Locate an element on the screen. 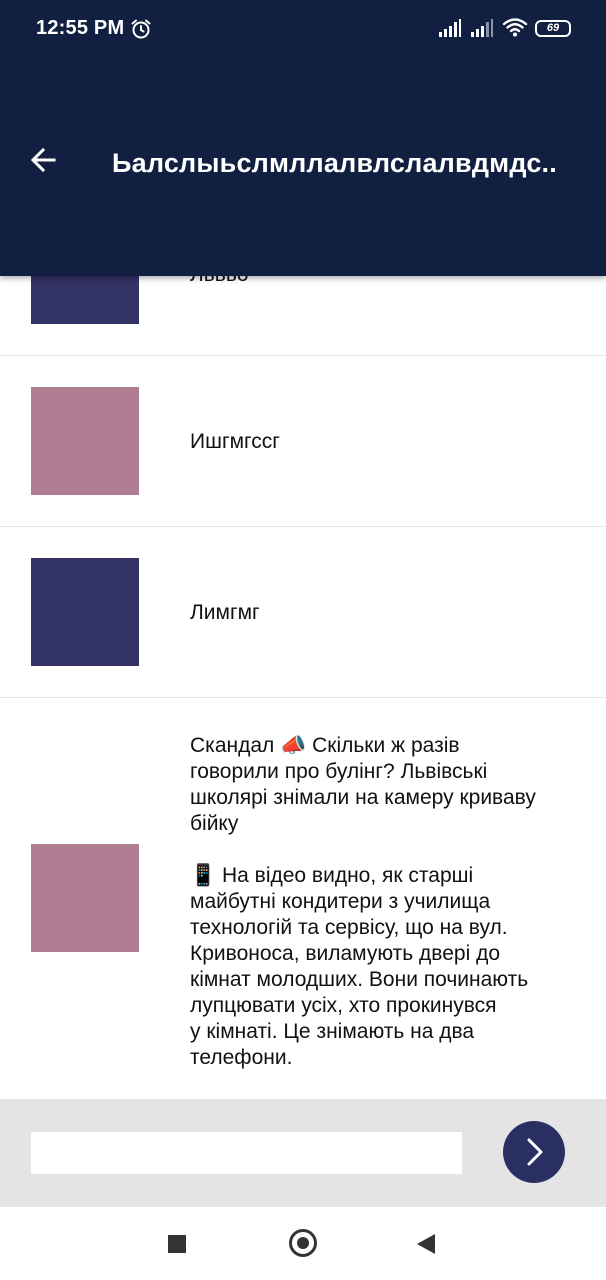 The width and height of the screenshot is (606, 1280). text-line: майбутні кондитери з училища is located at coordinates (340, 901).